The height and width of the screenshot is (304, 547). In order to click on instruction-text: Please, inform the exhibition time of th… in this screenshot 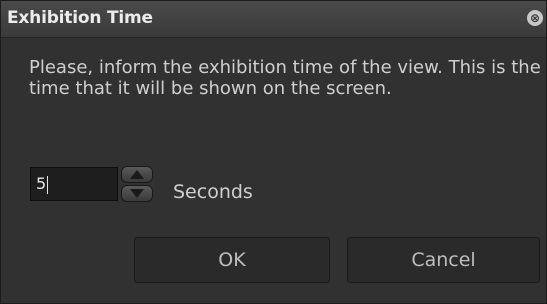, I will do `click(285, 78)`.